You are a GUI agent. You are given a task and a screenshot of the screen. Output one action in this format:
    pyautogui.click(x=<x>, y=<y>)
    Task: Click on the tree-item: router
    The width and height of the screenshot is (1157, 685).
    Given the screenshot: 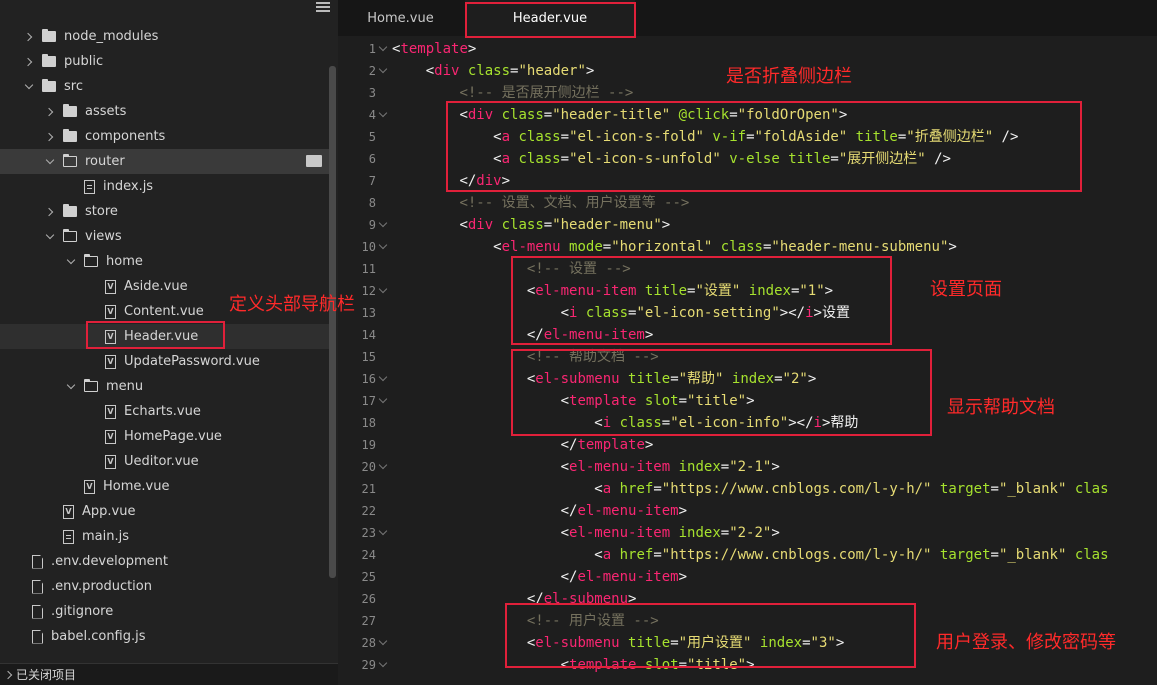 What is the action you would take?
    pyautogui.click(x=165, y=161)
    